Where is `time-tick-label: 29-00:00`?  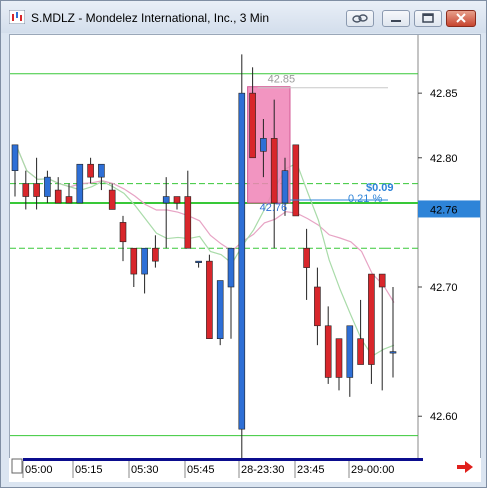 time-tick-label: 29-00:00 is located at coordinates (372, 470).